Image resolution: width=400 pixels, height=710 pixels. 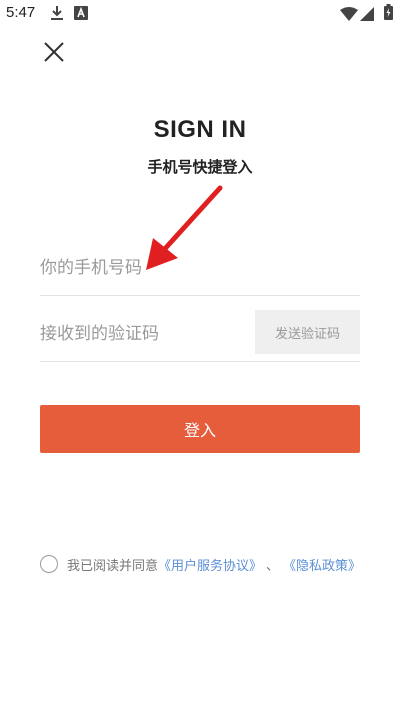 What do you see at coordinates (49, 564) in the screenshot?
I see `agreement-radio` at bounding box center [49, 564].